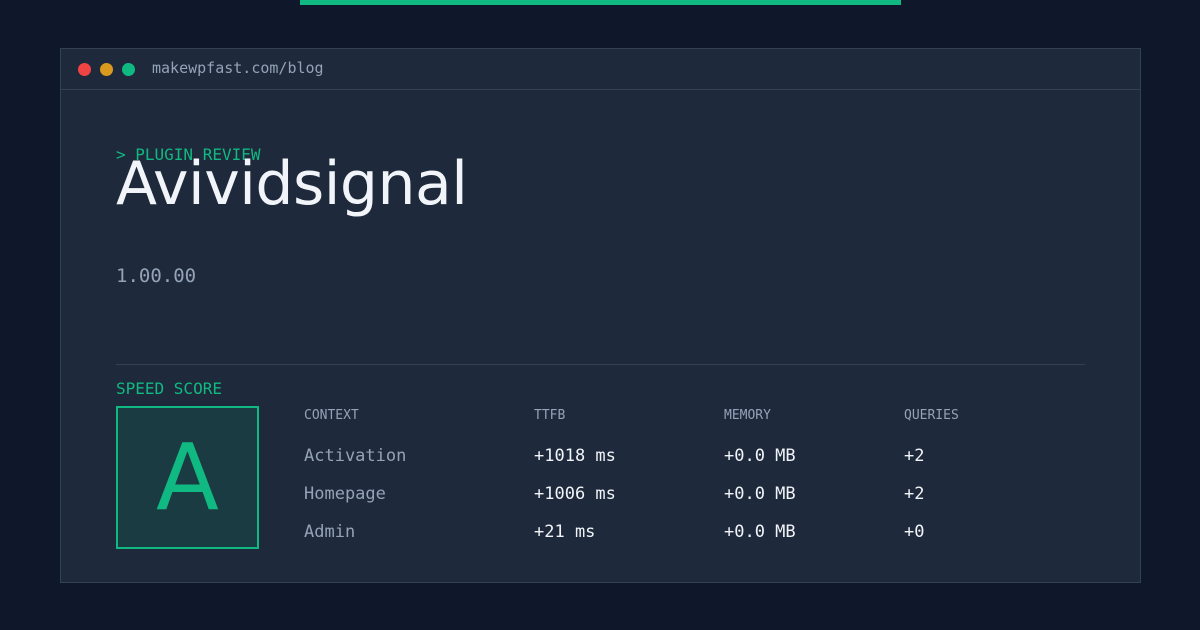 The height and width of the screenshot is (630, 1200). What do you see at coordinates (106, 69) in the screenshot?
I see `minimize-dot-icon` at bounding box center [106, 69].